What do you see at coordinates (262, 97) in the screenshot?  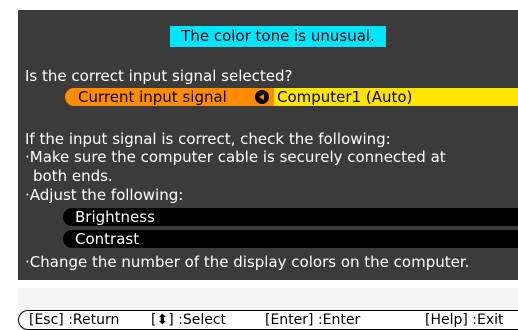 I see `enter-arrow-icon` at bounding box center [262, 97].